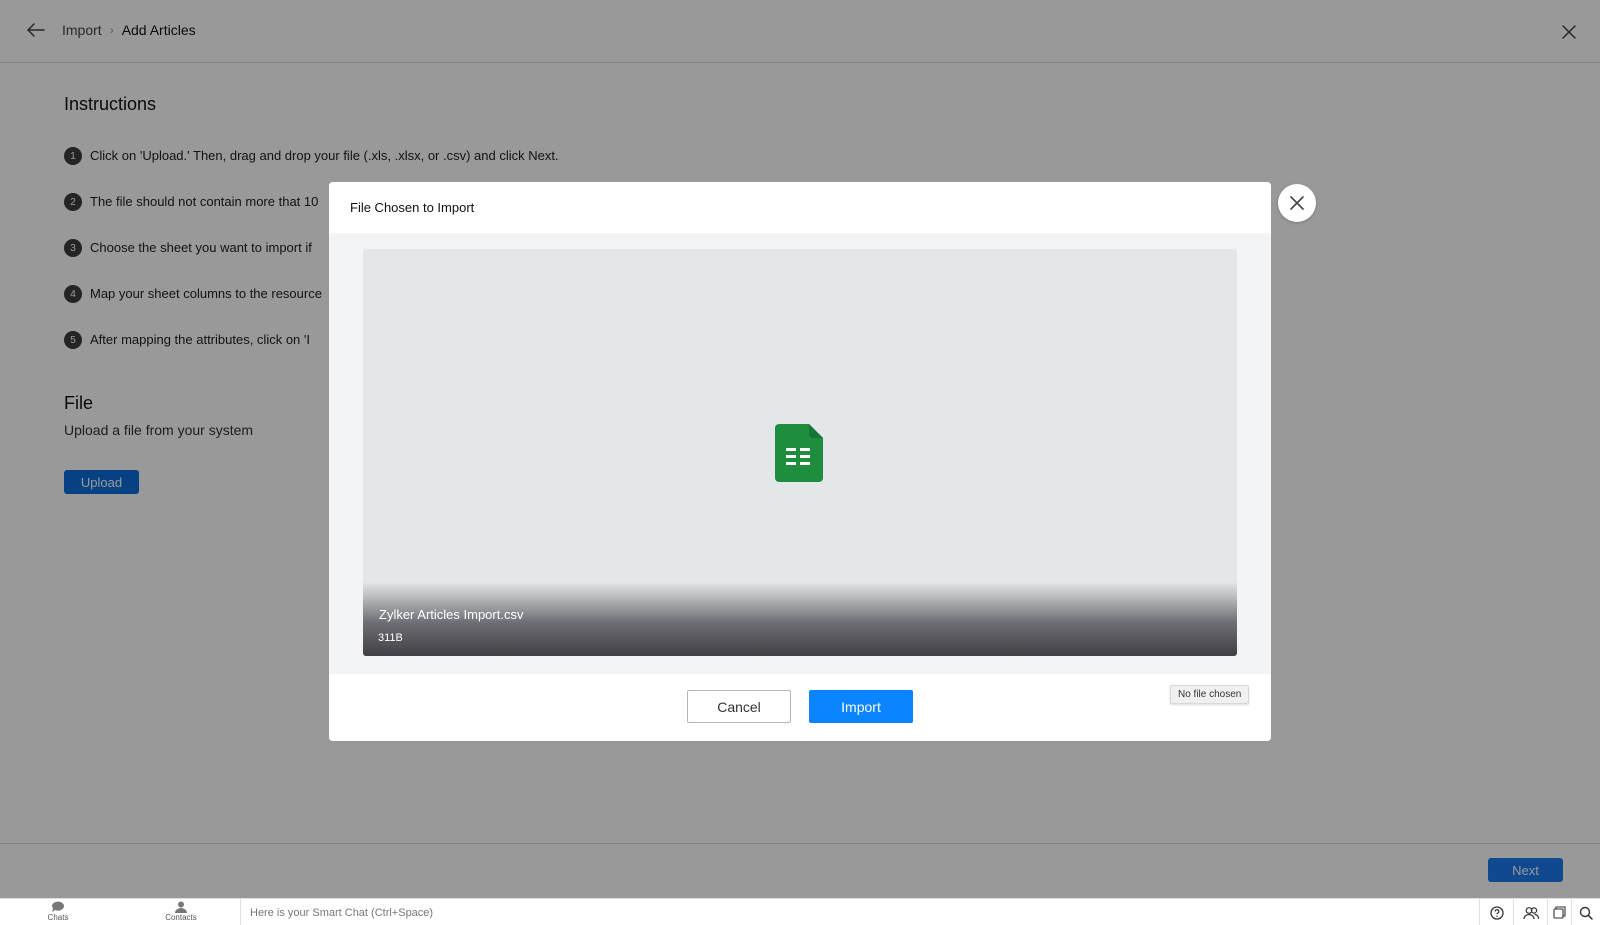 The height and width of the screenshot is (925, 1600). I want to click on chats-button: Chats, so click(58, 911).